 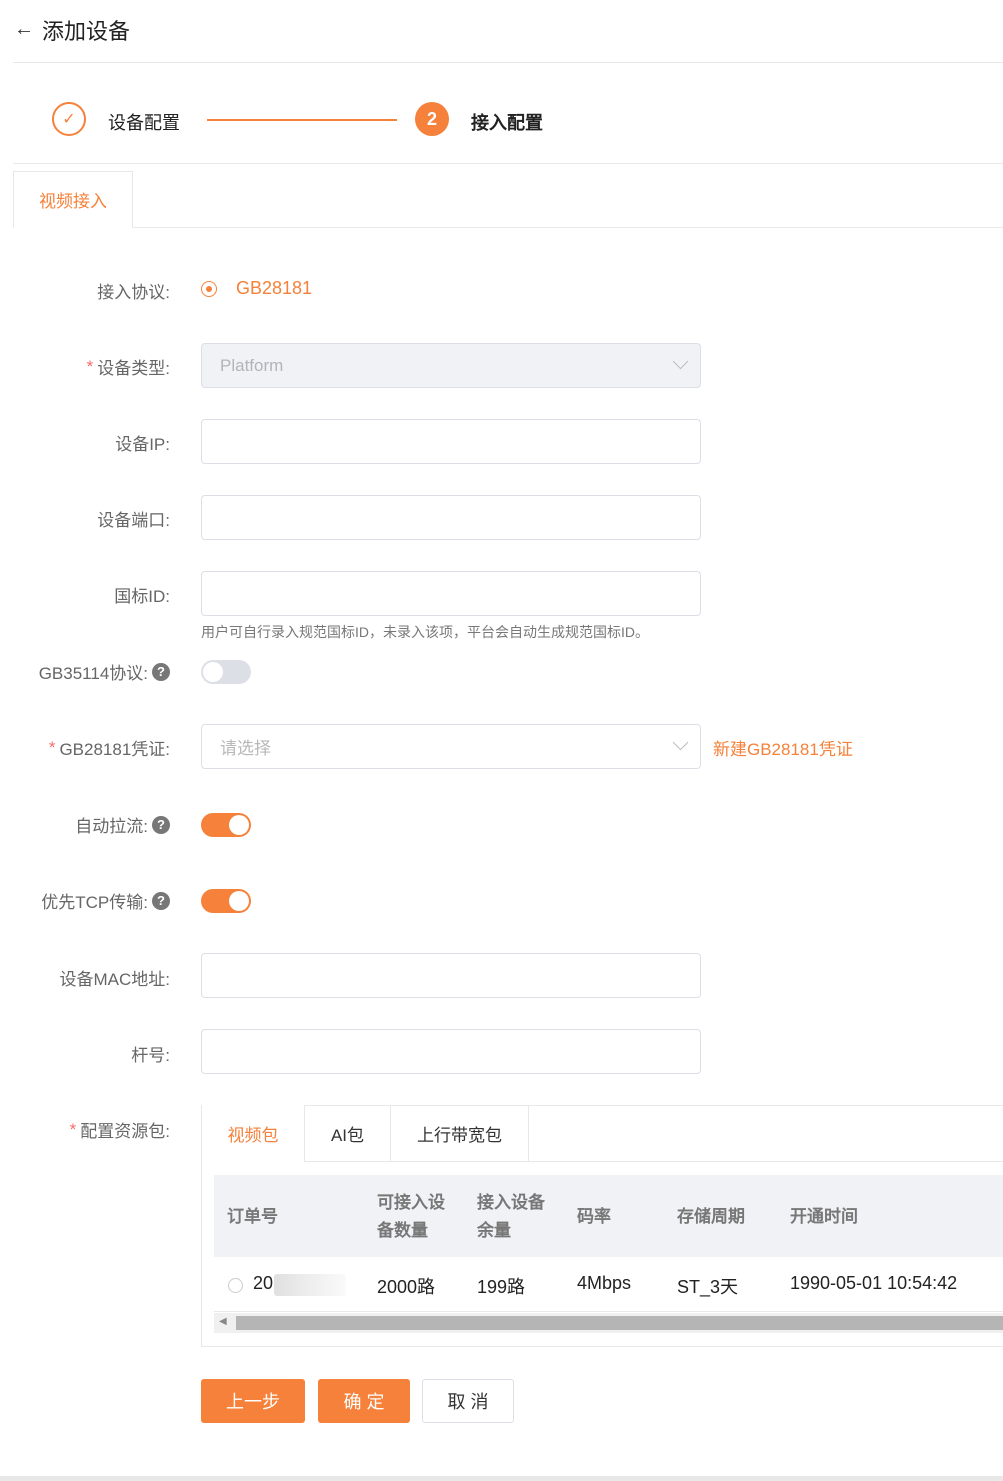 What do you see at coordinates (226, 672) in the screenshot?
I see `gb35114-toggle` at bounding box center [226, 672].